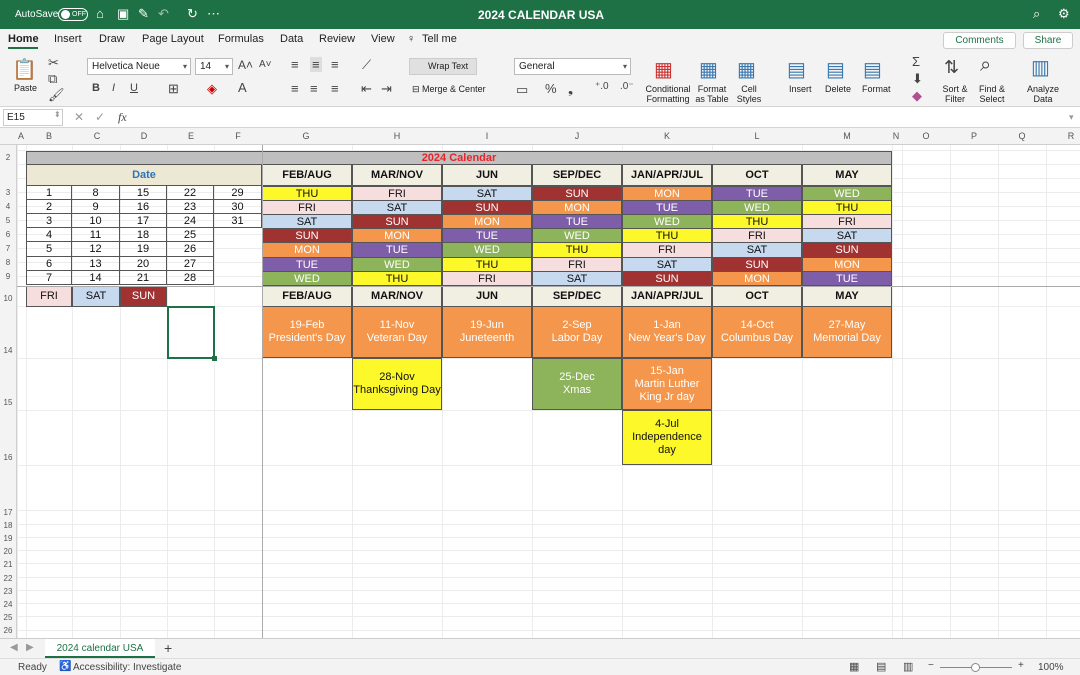 The image size is (1080, 675). What do you see at coordinates (24, 69) in the screenshot?
I see `paste-icon: 📋` at bounding box center [24, 69].